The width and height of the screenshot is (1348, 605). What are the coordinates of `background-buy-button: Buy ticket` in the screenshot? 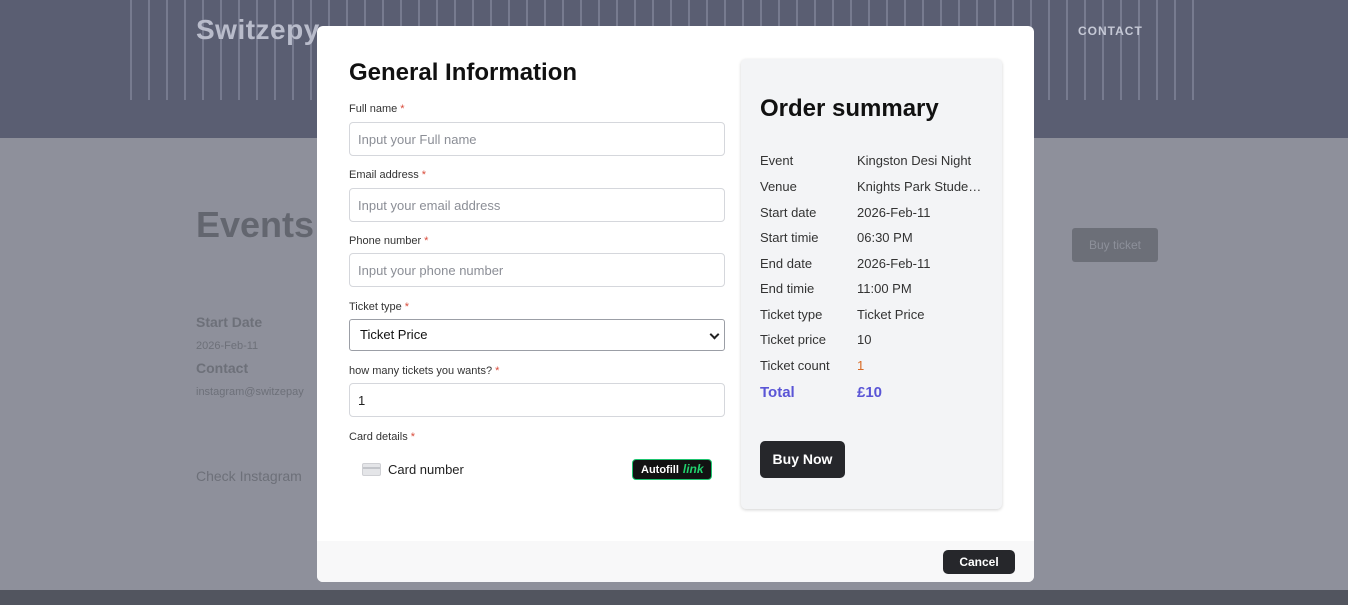 It's located at (1115, 245).